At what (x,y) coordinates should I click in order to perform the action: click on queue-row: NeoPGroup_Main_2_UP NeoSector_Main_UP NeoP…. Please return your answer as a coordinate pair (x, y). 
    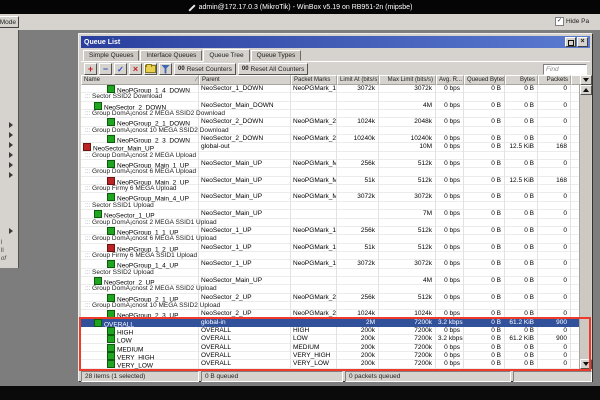
    Looking at the image, I should click on (330, 181).